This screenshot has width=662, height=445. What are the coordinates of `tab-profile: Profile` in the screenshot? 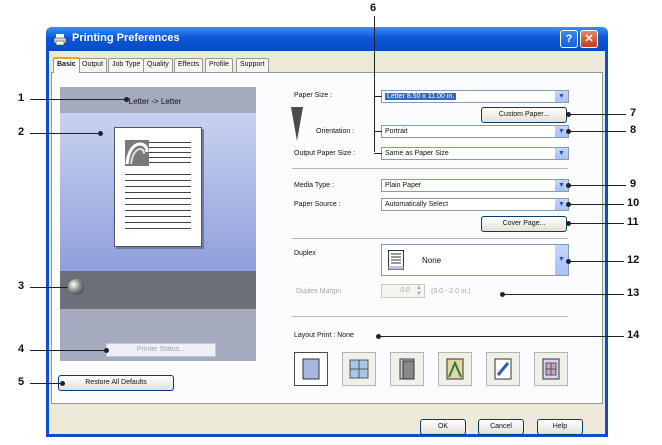 It's located at (219, 65).